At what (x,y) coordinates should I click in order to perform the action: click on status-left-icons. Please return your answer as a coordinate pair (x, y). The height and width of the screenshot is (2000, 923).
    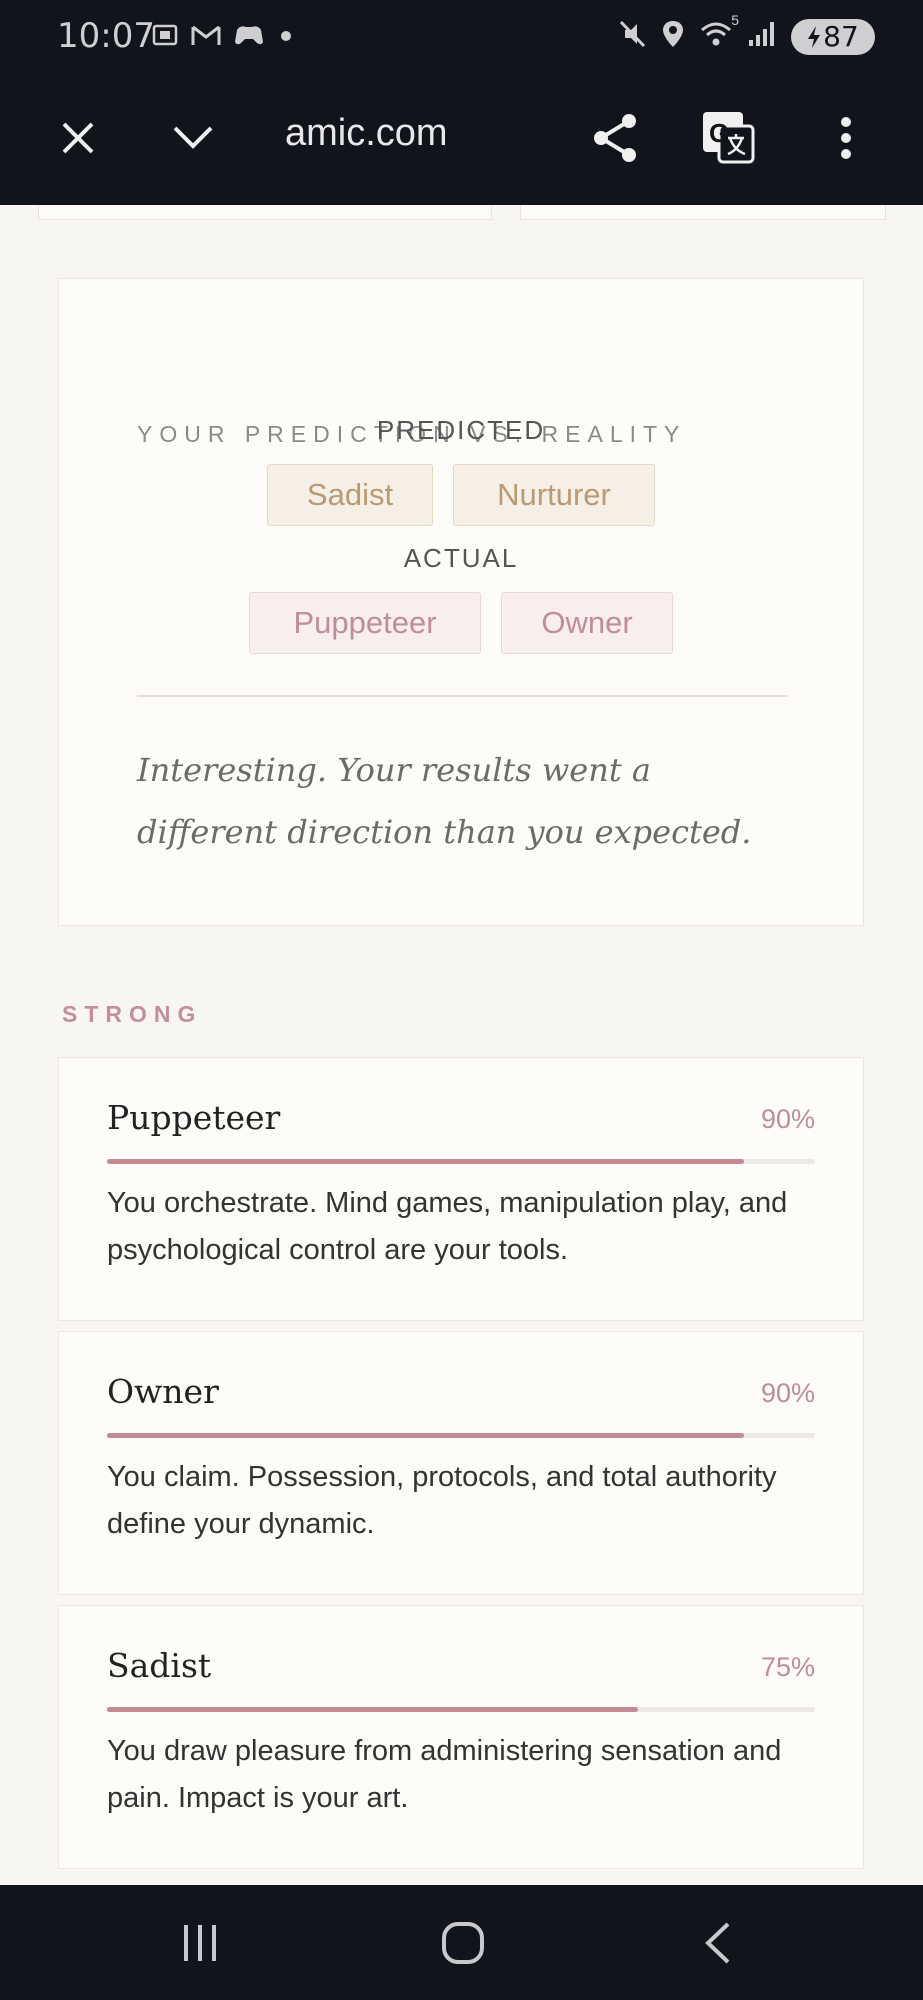
    Looking at the image, I should click on (223, 35).